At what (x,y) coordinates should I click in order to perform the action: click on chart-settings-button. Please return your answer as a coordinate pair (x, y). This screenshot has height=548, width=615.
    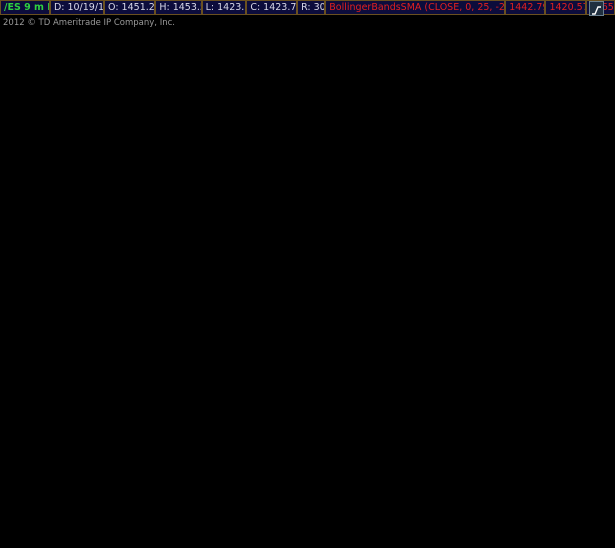
    Looking at the image, I should click on (596, 8).